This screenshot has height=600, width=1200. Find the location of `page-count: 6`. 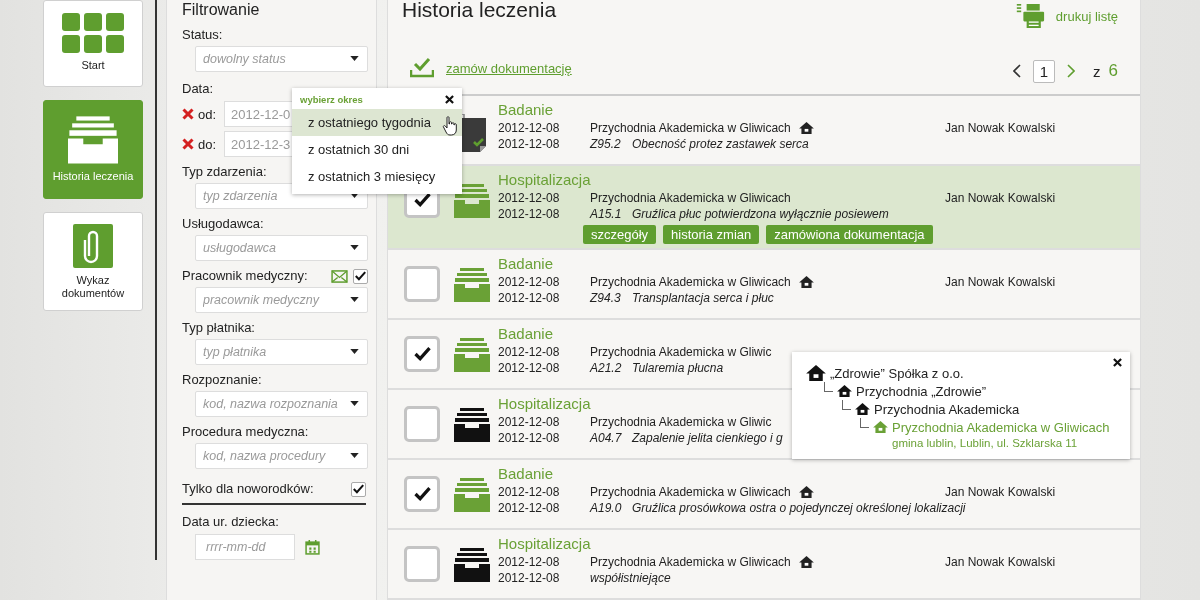

page-count: 6 is located at coordinates (1113, 71).